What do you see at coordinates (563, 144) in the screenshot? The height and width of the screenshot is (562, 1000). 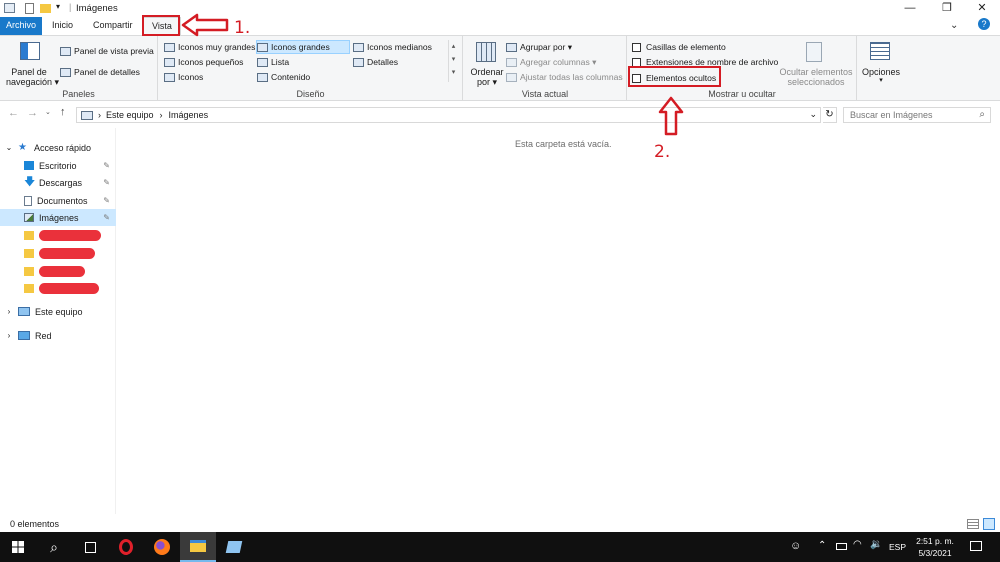 I see `empty-folder-message: Esta carpeta está vacía.` at bounding box center [563, 144].